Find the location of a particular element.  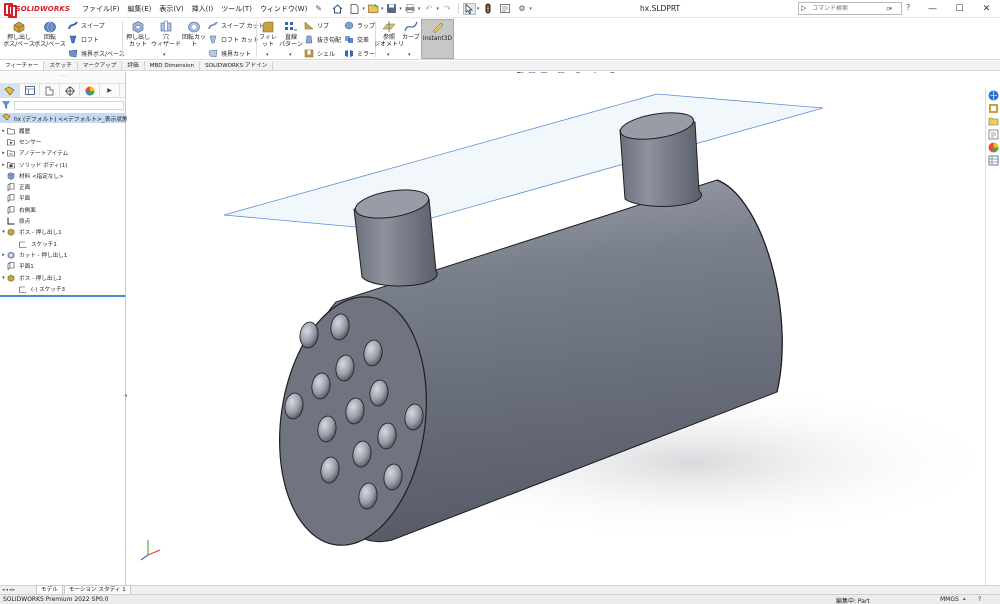

solidworks-logo: SOLIDWORKS is located at coordinates (37, 10).